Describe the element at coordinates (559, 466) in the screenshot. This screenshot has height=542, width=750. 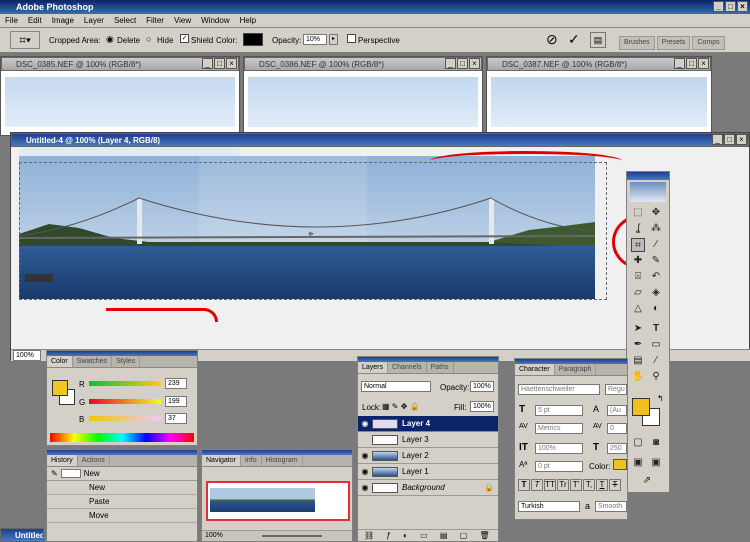
I see `baseline-field: 0 pt` at that location.